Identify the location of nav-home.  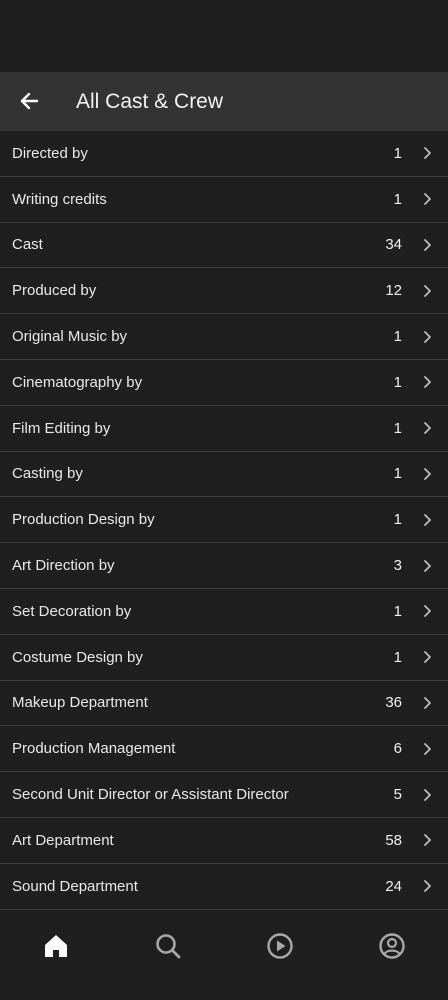
(56, 946).